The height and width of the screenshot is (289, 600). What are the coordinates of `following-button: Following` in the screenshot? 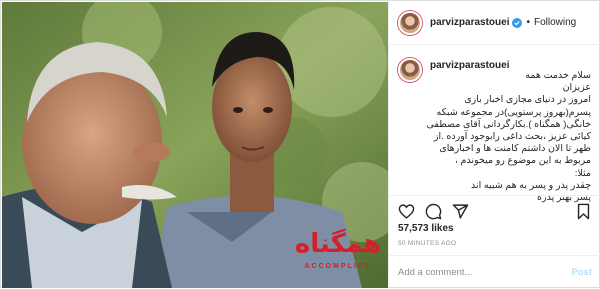 It's located at (555, 22).